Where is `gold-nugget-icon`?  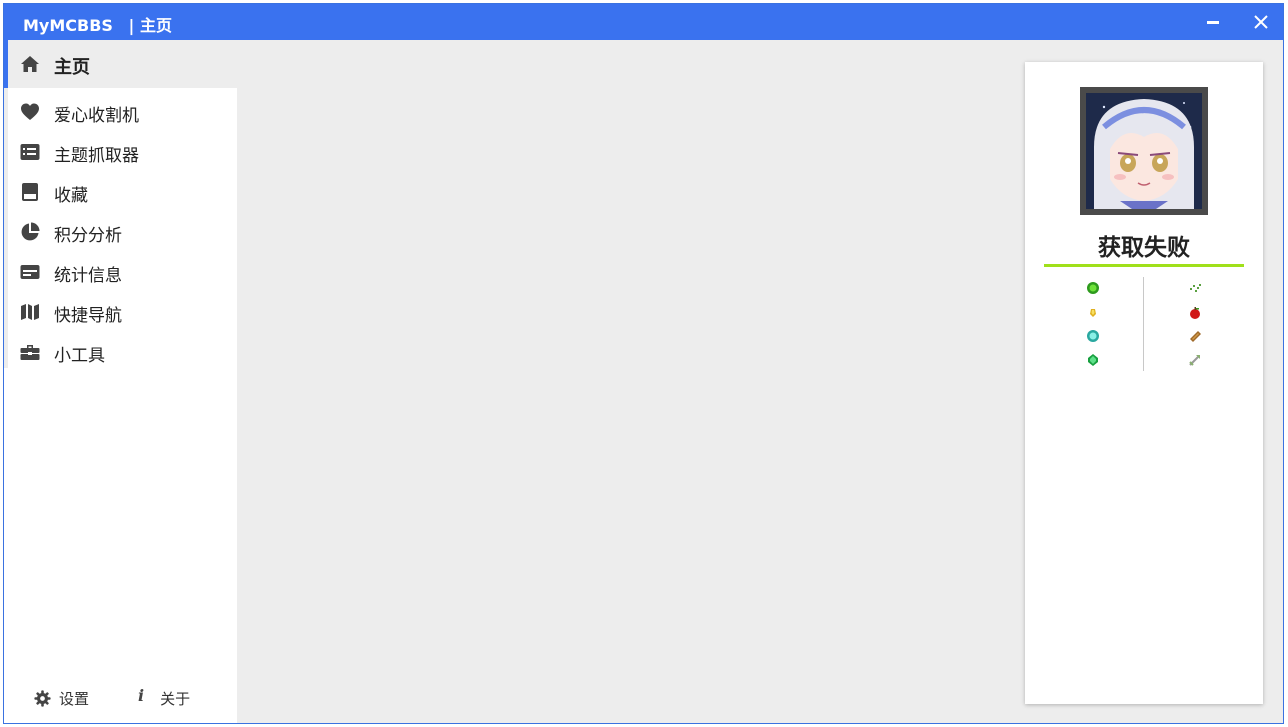 gold-nugget-icon is located at coordinates (1093, 313).